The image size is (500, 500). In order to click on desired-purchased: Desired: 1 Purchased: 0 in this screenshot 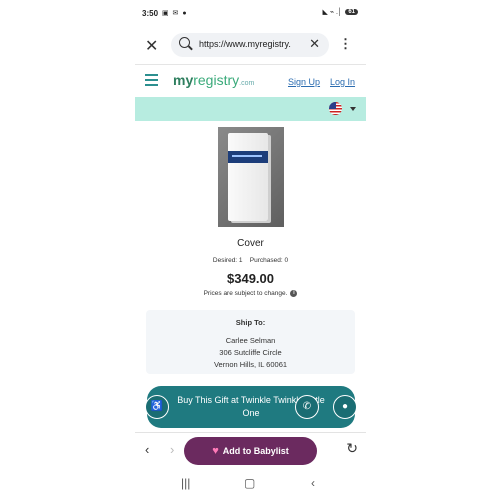, I will do `click(250, 260)`.